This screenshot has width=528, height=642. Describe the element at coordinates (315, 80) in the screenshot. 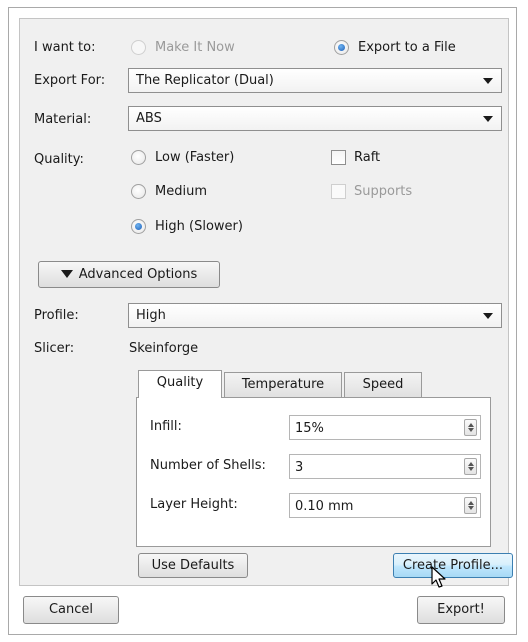

I see `export-for-dropdown: The Replicator (Dual)` at that location.